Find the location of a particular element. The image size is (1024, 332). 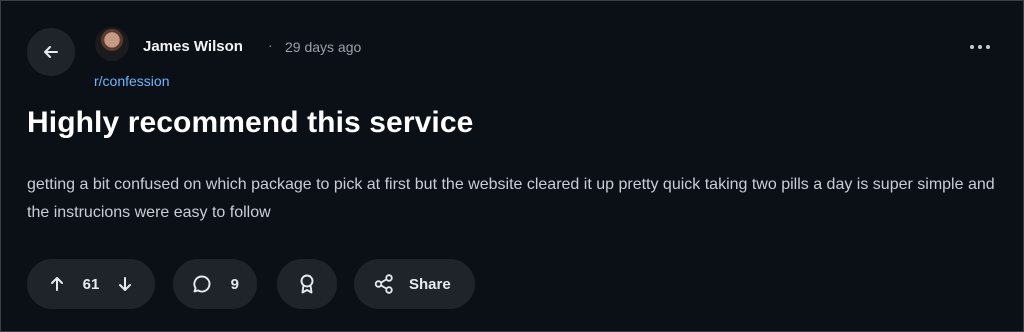

arrow-down-icon is located at coordinates (125, 284).